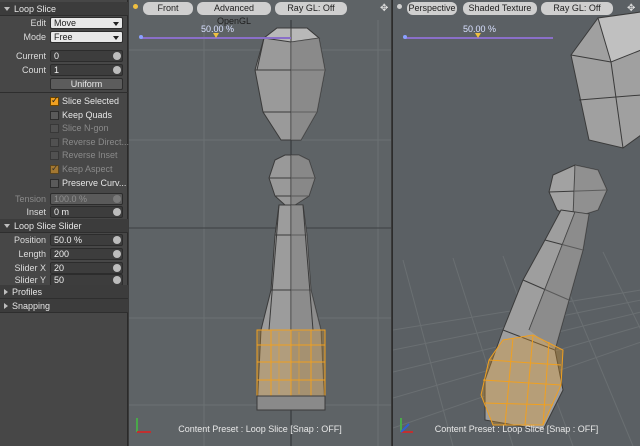 The image size is (640, 446). I want to click on current-value: 0, so click(57, 56).